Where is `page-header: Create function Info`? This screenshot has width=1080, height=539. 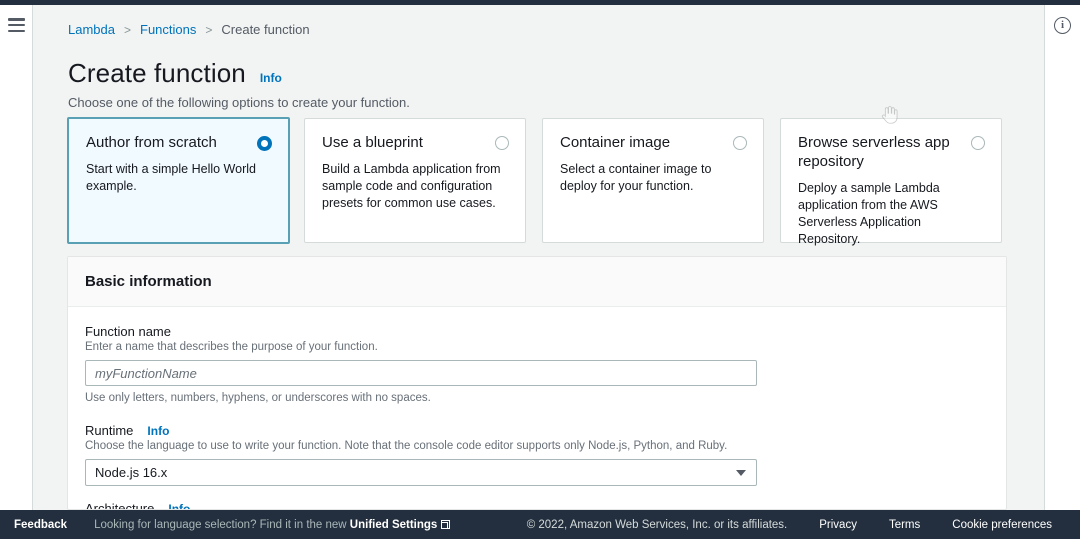 page-header: Create function Info is located at coordinates (175, 73).